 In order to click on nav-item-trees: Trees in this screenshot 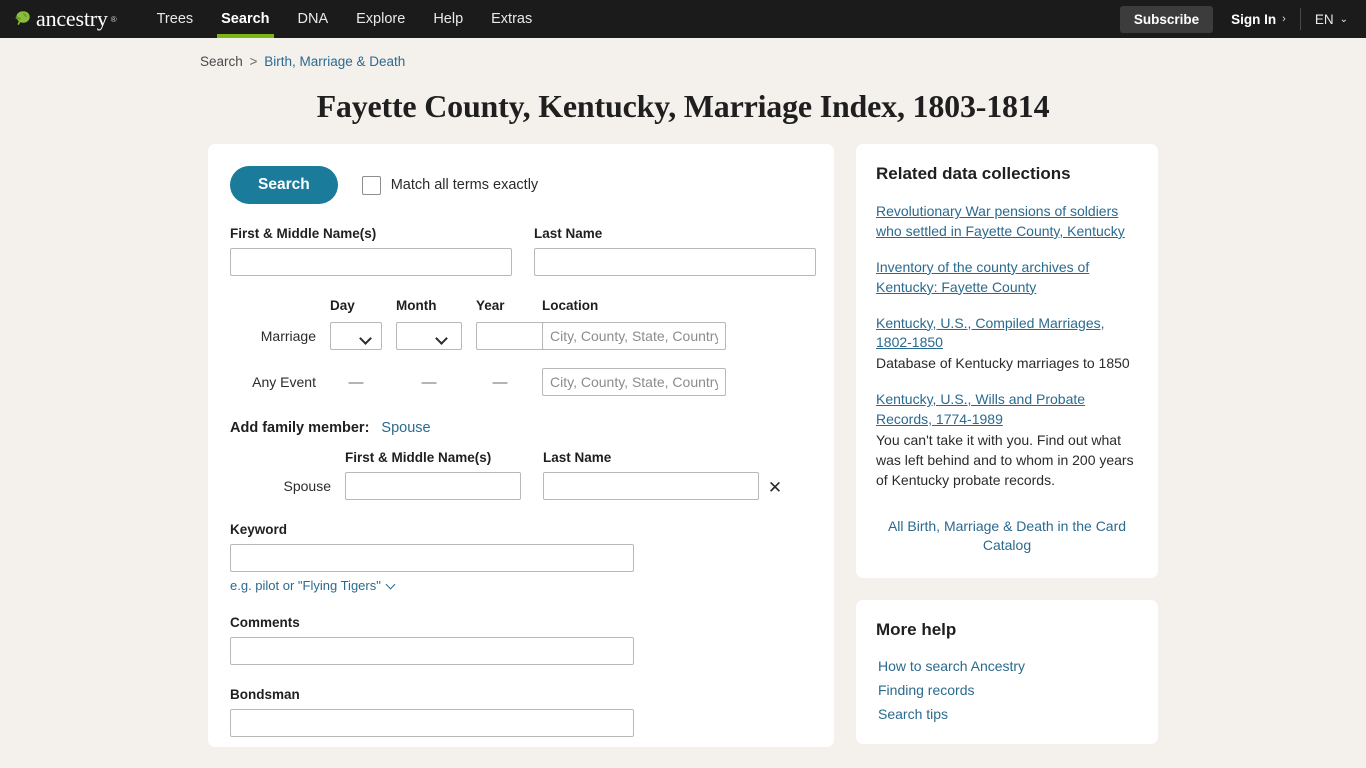, I will do `click(175, 19)`.